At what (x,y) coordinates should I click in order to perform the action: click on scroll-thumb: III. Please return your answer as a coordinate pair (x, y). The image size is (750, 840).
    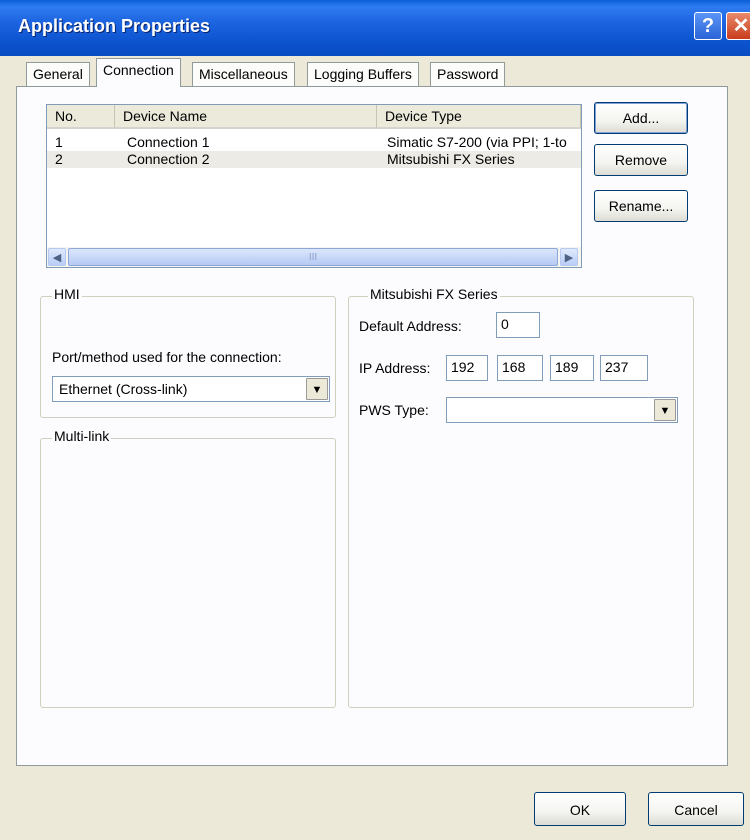
    Looking at the image, I should click on (313, 257).